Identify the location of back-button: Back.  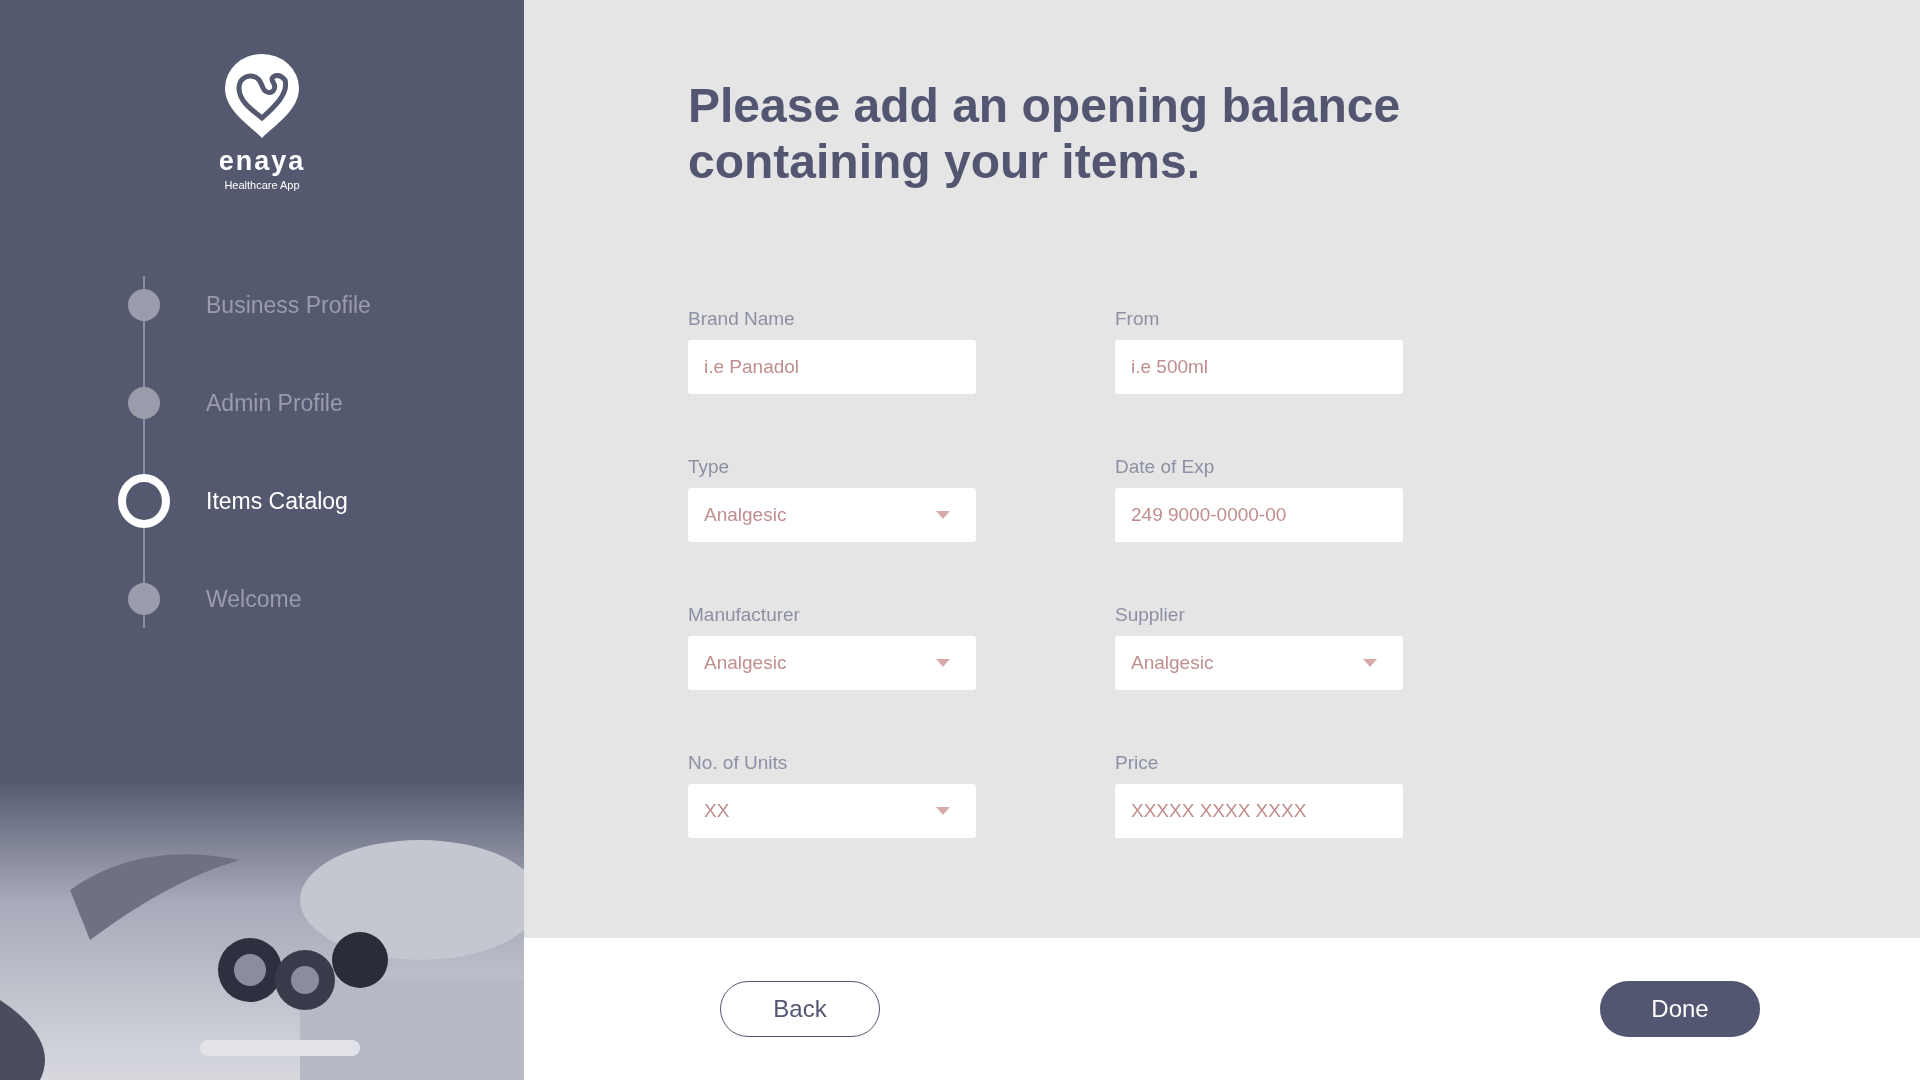
(800, 1009).